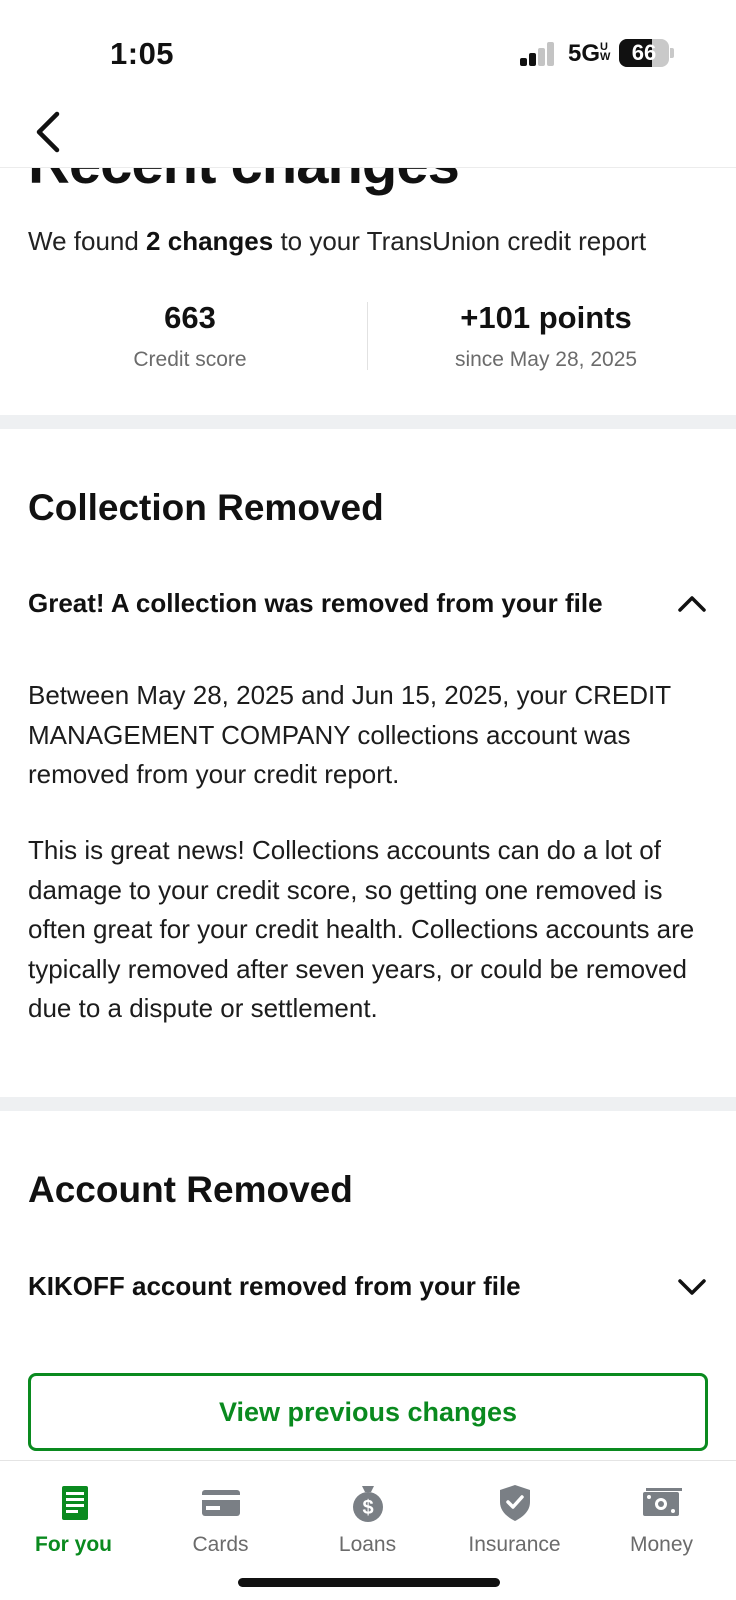 This screenshot has width=736, height=1600. Describe the element at coordinates (367, 1526) in the screenshot. I see `tab-loans: $ Loans` at that location.